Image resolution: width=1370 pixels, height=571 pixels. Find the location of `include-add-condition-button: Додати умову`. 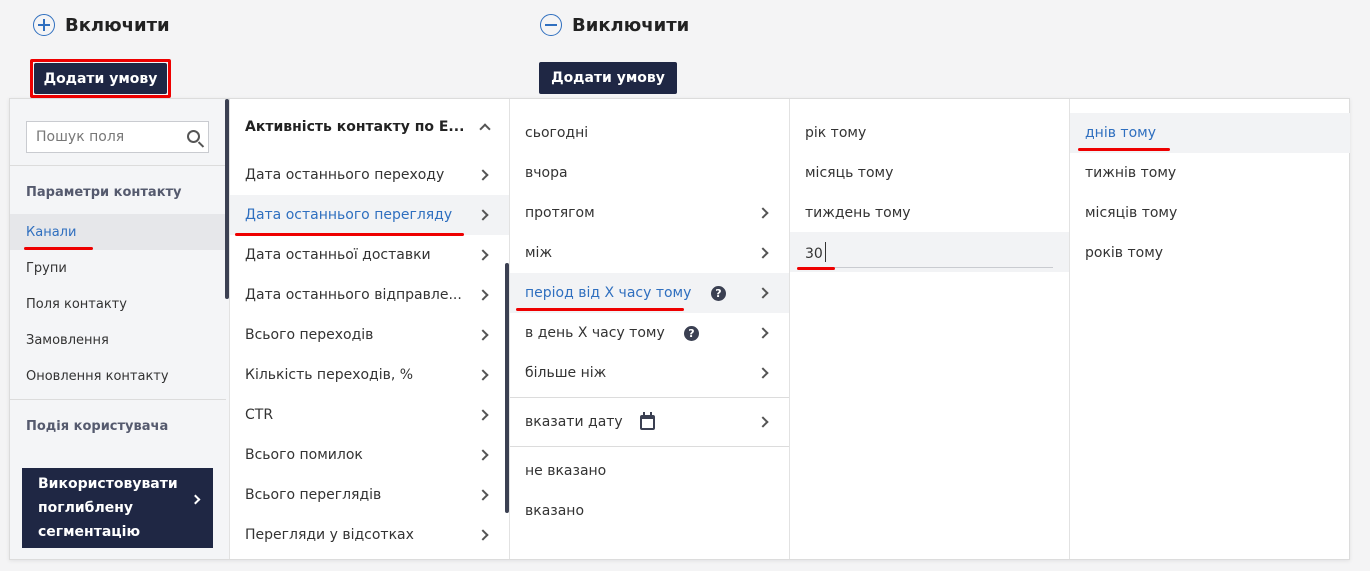

include-add-condition-button: Додати умову is located at coordinates (100, 78).